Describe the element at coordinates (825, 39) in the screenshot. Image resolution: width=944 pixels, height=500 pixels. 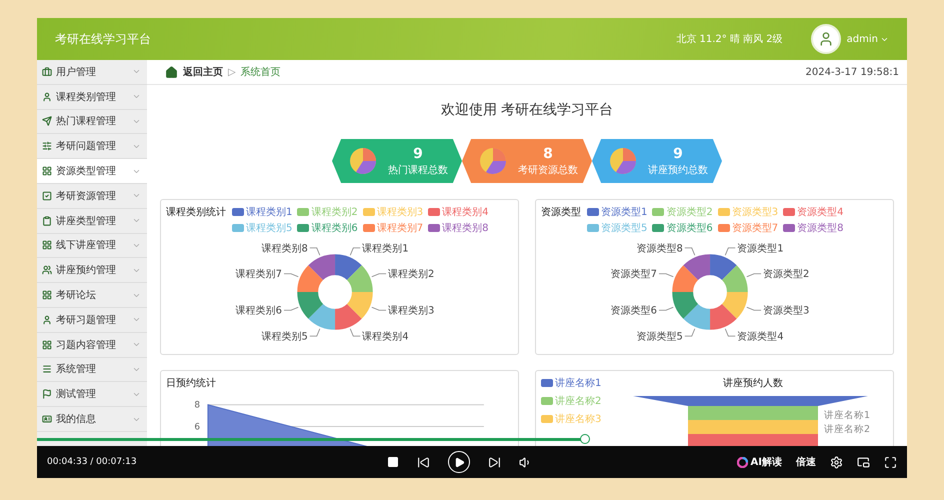
I see `avatar` at that location.